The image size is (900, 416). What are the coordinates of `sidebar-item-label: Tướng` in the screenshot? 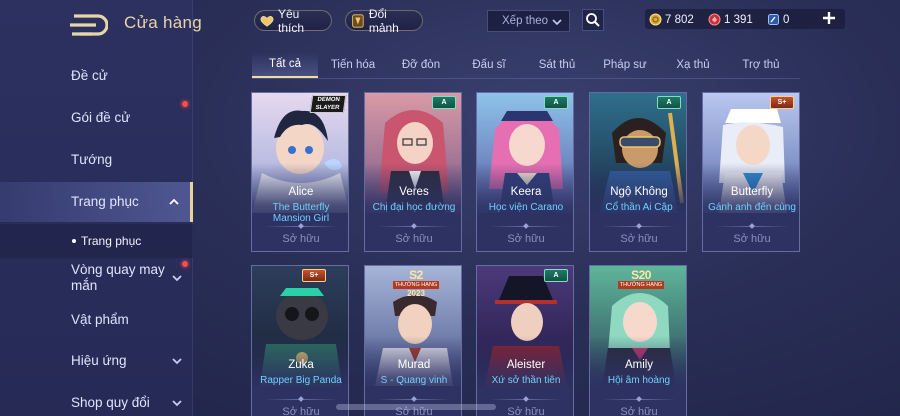 It's located at (92, 159).